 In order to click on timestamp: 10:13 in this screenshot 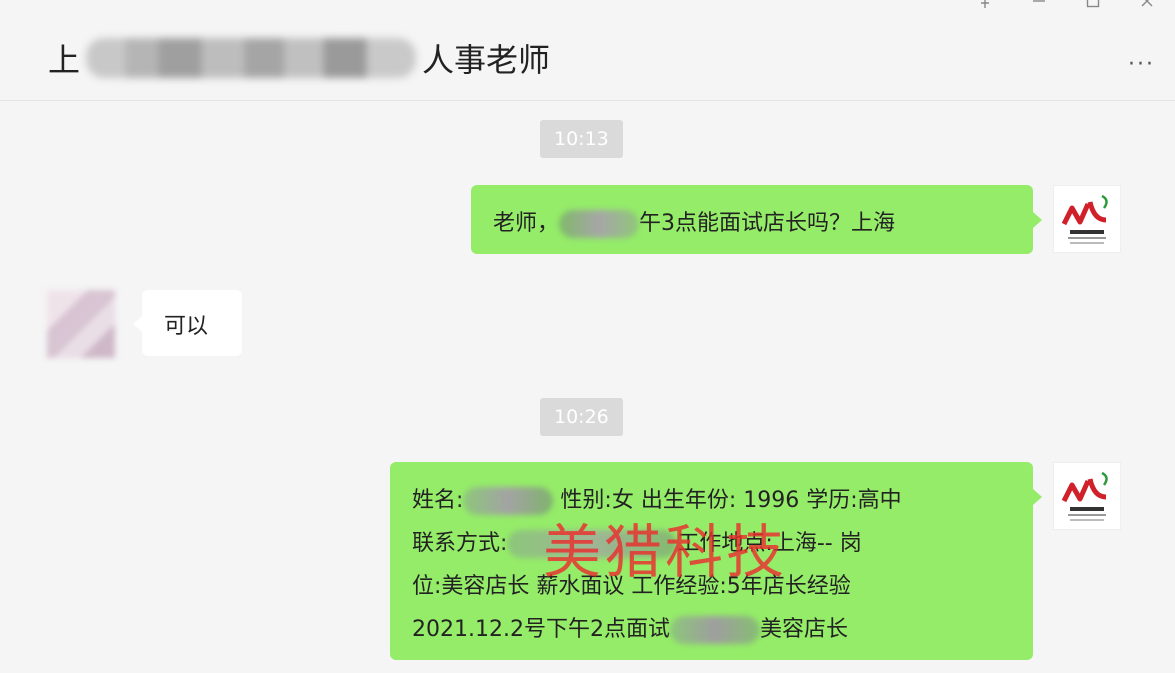, I will do `click(581, 139)`.